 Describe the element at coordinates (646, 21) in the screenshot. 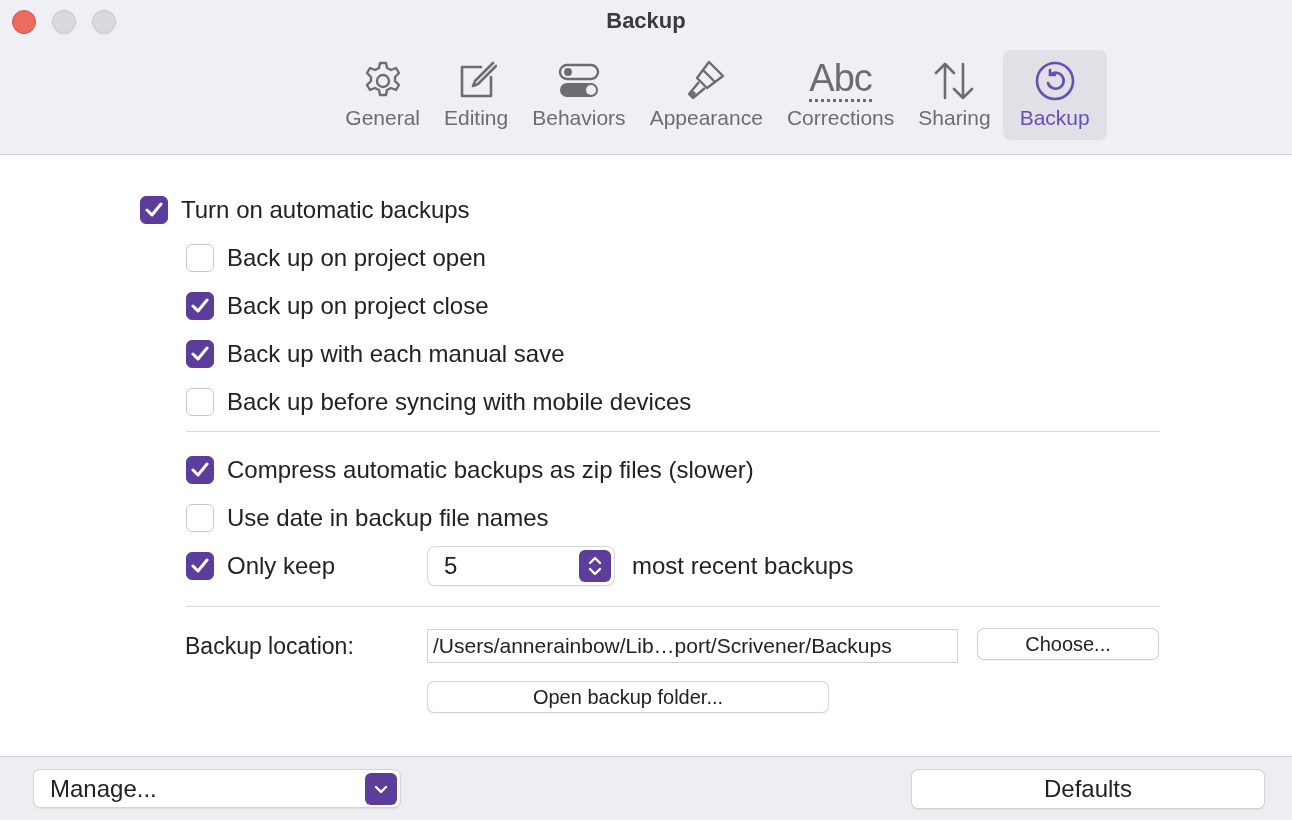

I see `window-title: Backup` at that location.